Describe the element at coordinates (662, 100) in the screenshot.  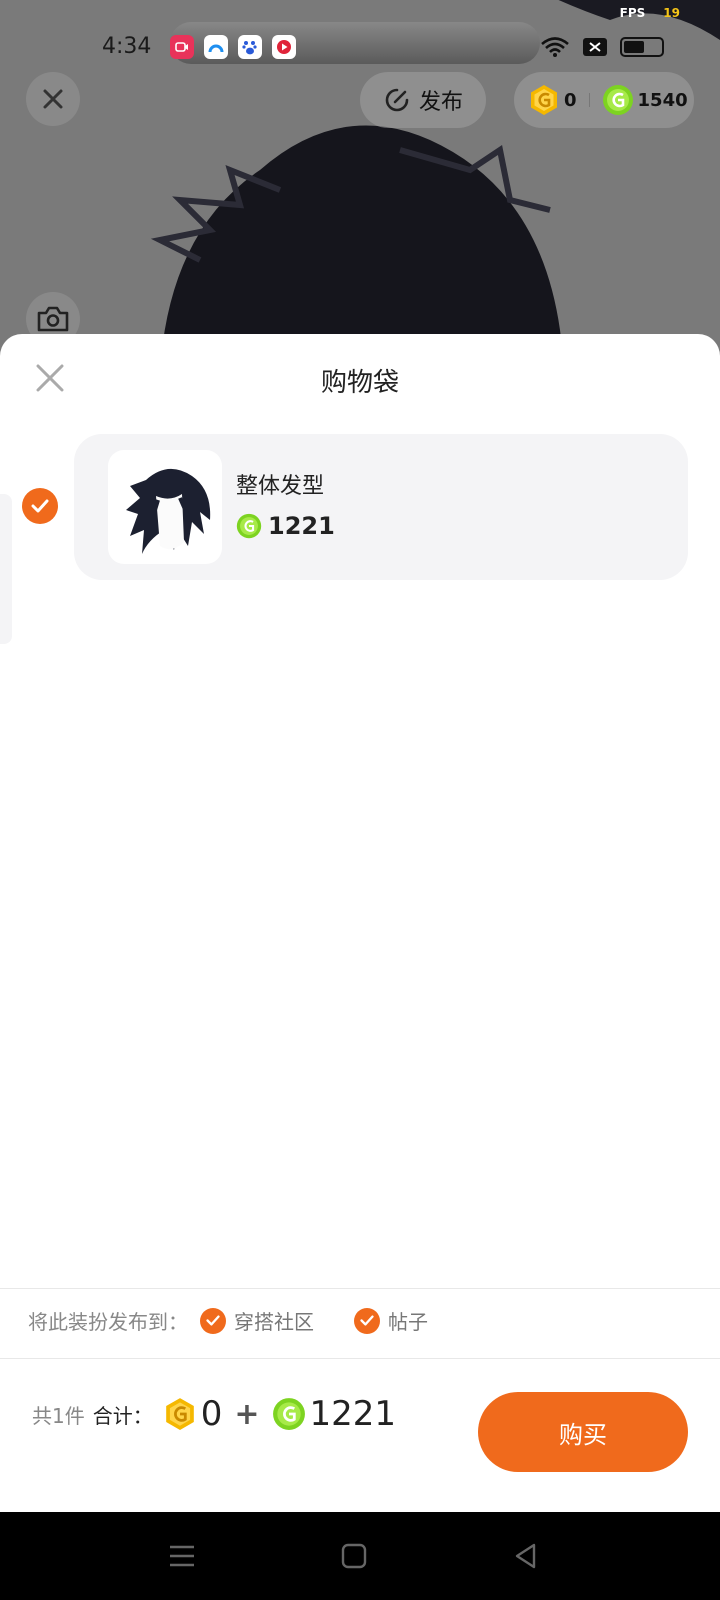
I see `green-coin-balance: 1540` at that location.